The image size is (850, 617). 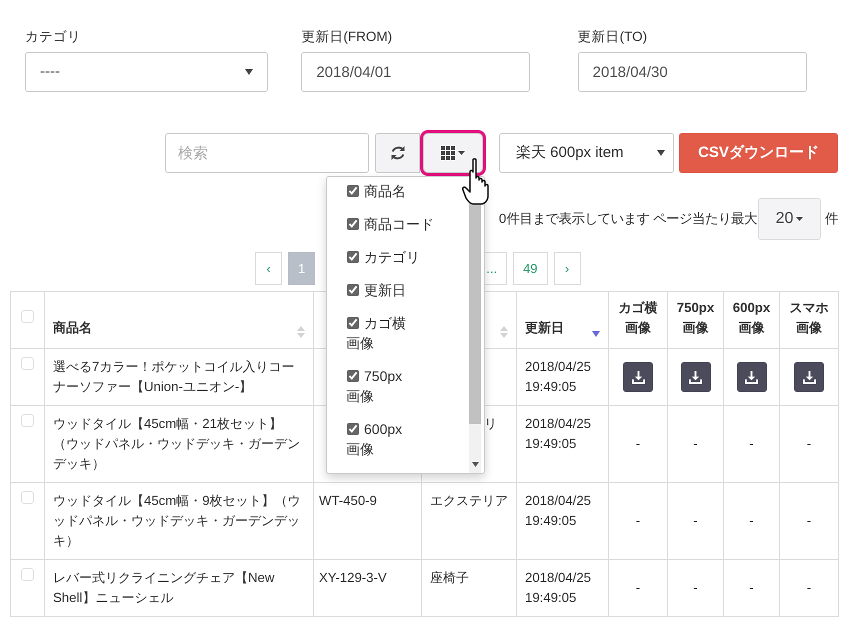 What do you see at coordinates (179, 521) in the screenshot?
I see `product-name-cell: ウッドタイル【45cm幅・9枚セット】（ウッドパネル・ウッドデッキ・ガーデンデッキ）` at bounding box center [179, 521].